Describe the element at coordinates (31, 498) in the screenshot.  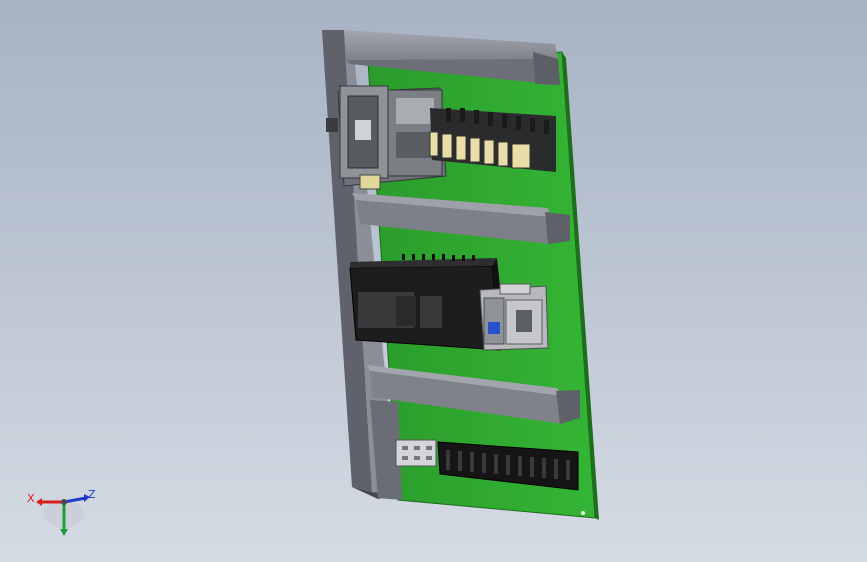
I see `x-axis-label: X` at that location.